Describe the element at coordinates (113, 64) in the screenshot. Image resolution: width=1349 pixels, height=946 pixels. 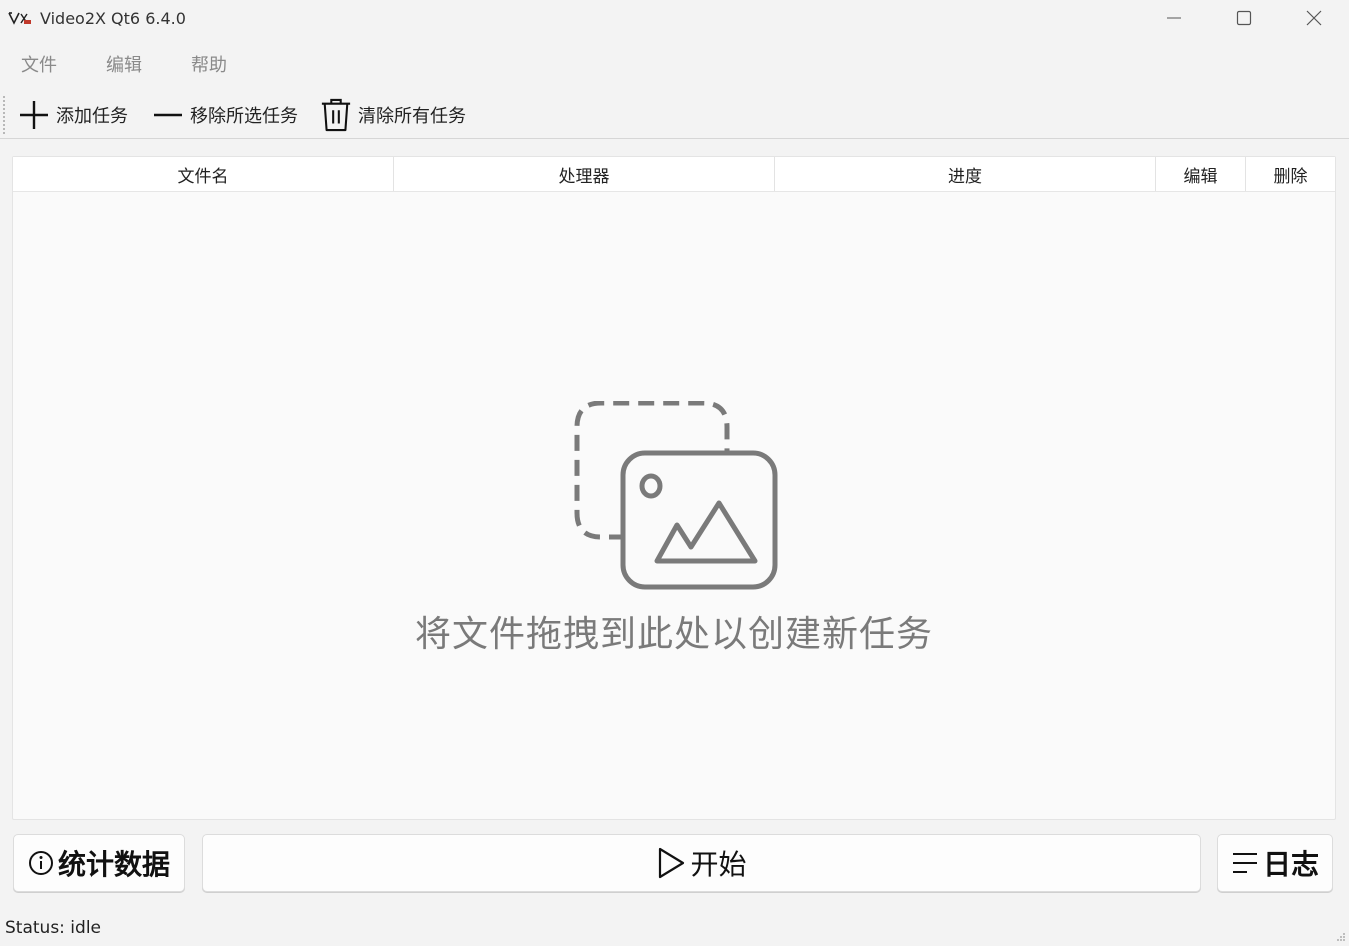
I see `menu-edit: 编辑` at that location.